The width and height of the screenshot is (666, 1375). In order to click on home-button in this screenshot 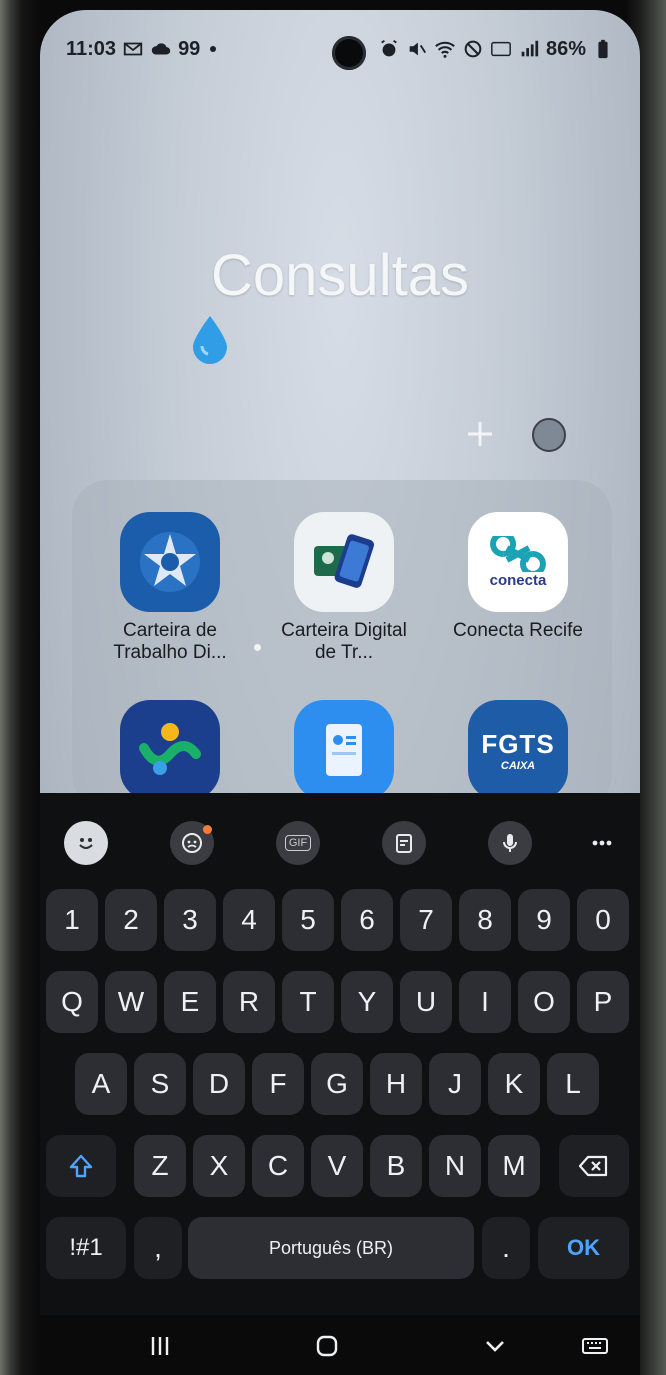, I will do `click(327, 1346)`.